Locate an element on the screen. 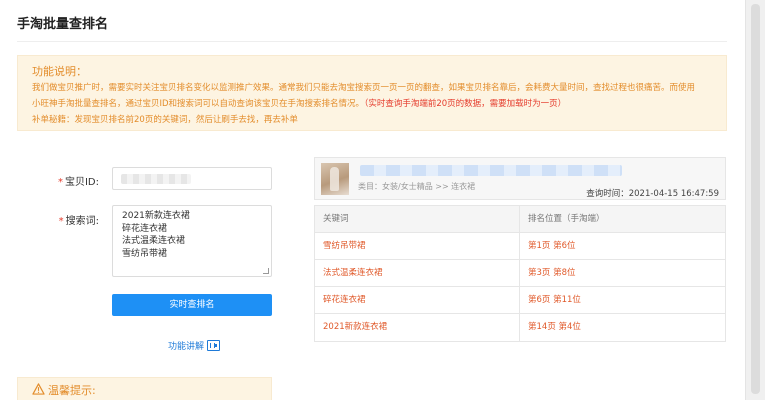 The height and width of the screenshot is (400, 765). keyword-label-text: 搜索词: is located at coordinates (82, 221).